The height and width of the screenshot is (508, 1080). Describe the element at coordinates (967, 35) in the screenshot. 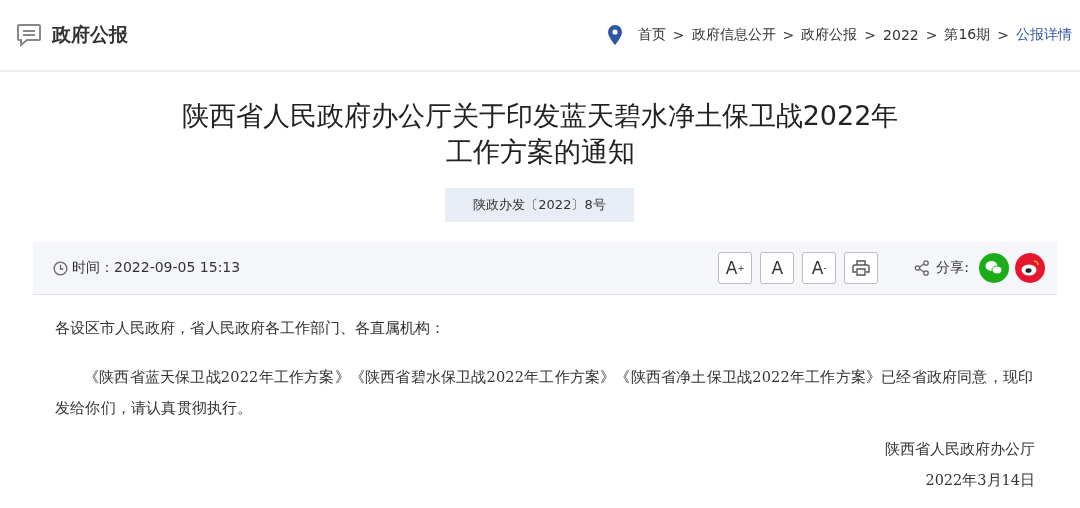

I see `breadcrumb-link: 第16期` at that location.